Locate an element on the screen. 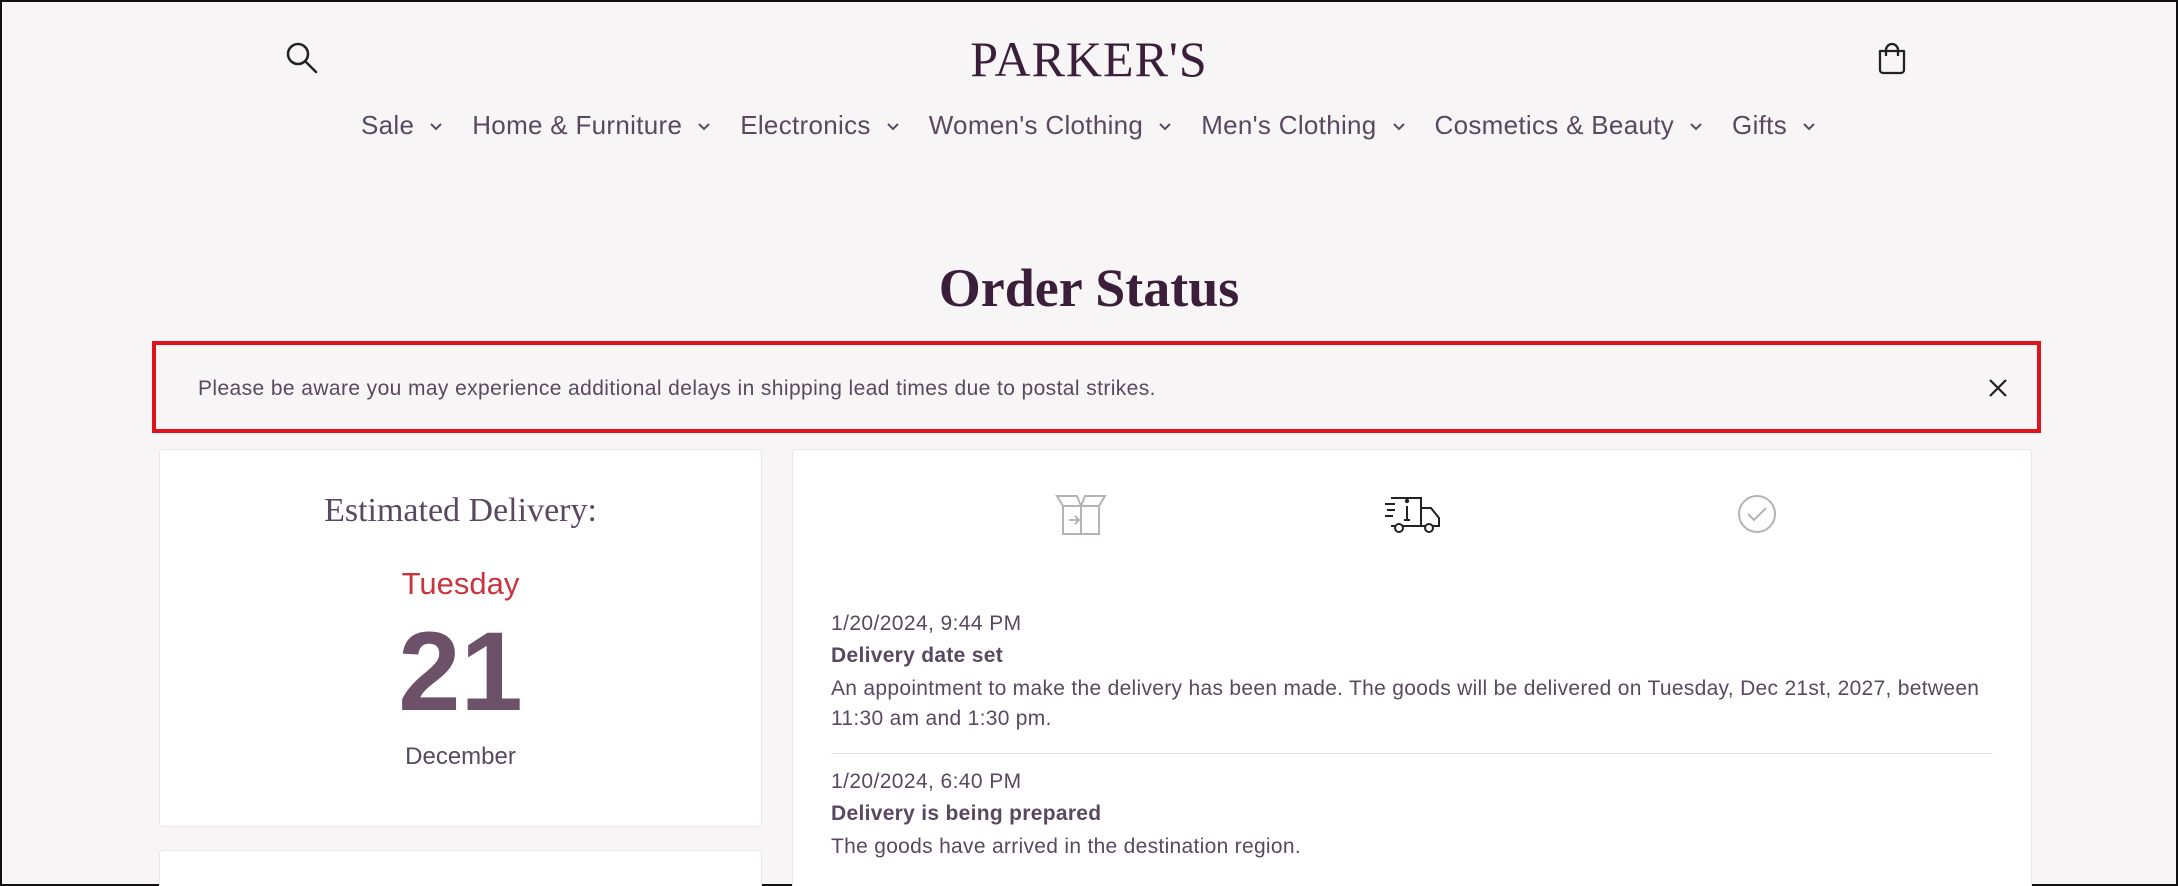  nav-item-sale: Sale is located at coordinates (402, 125).